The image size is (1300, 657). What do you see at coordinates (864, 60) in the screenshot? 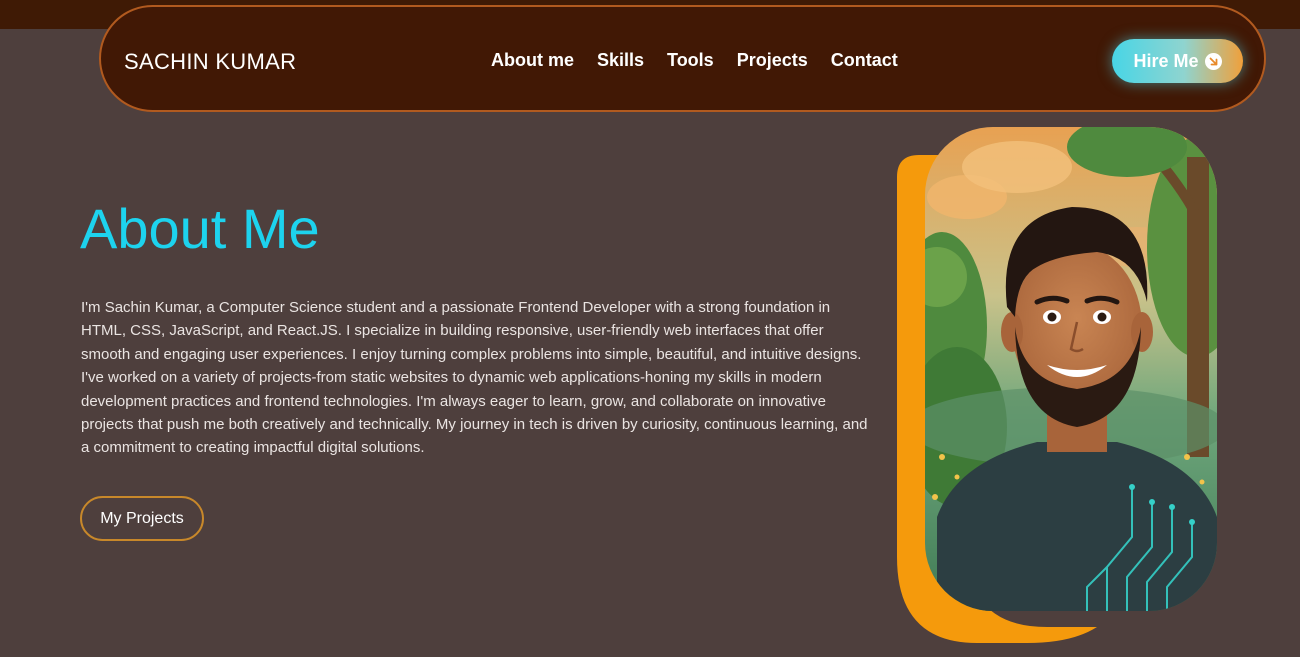
I see `nav-link-contact: Contact` at bounding box center [864, 60].